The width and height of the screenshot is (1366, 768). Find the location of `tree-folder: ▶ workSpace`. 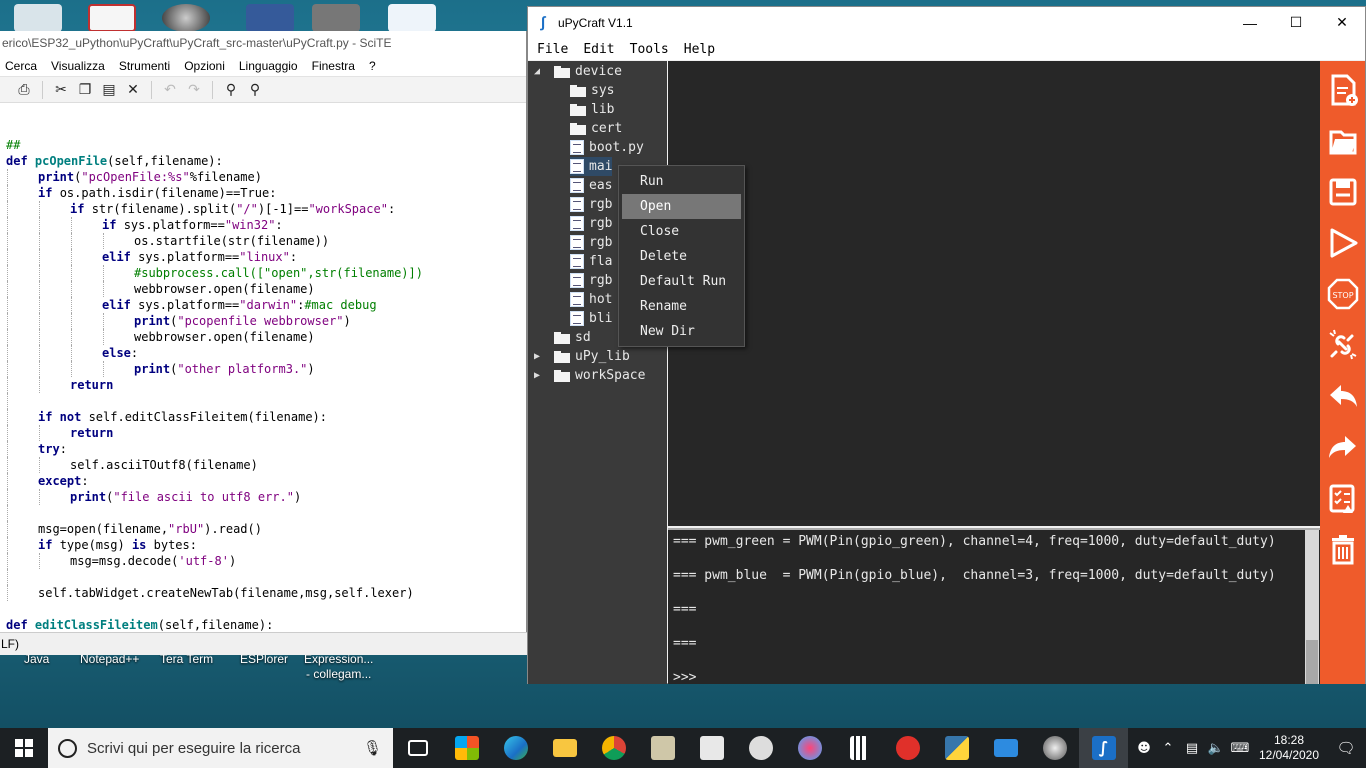

tree-folder: ▶ workSpace is located at coordinates (589, 375).